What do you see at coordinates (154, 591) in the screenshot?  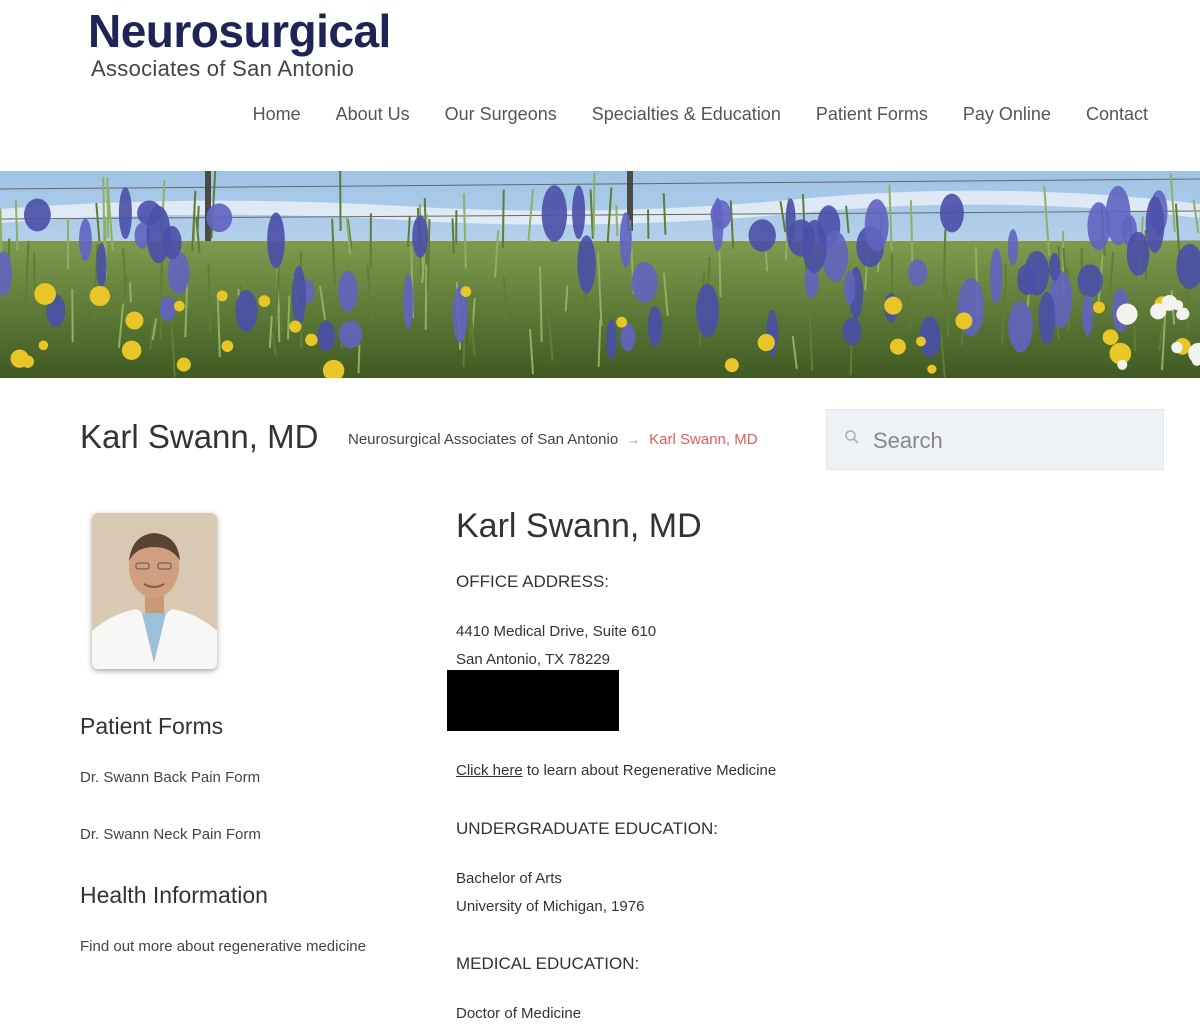 I see `doctor-photo` at bounding box center [154, 591].